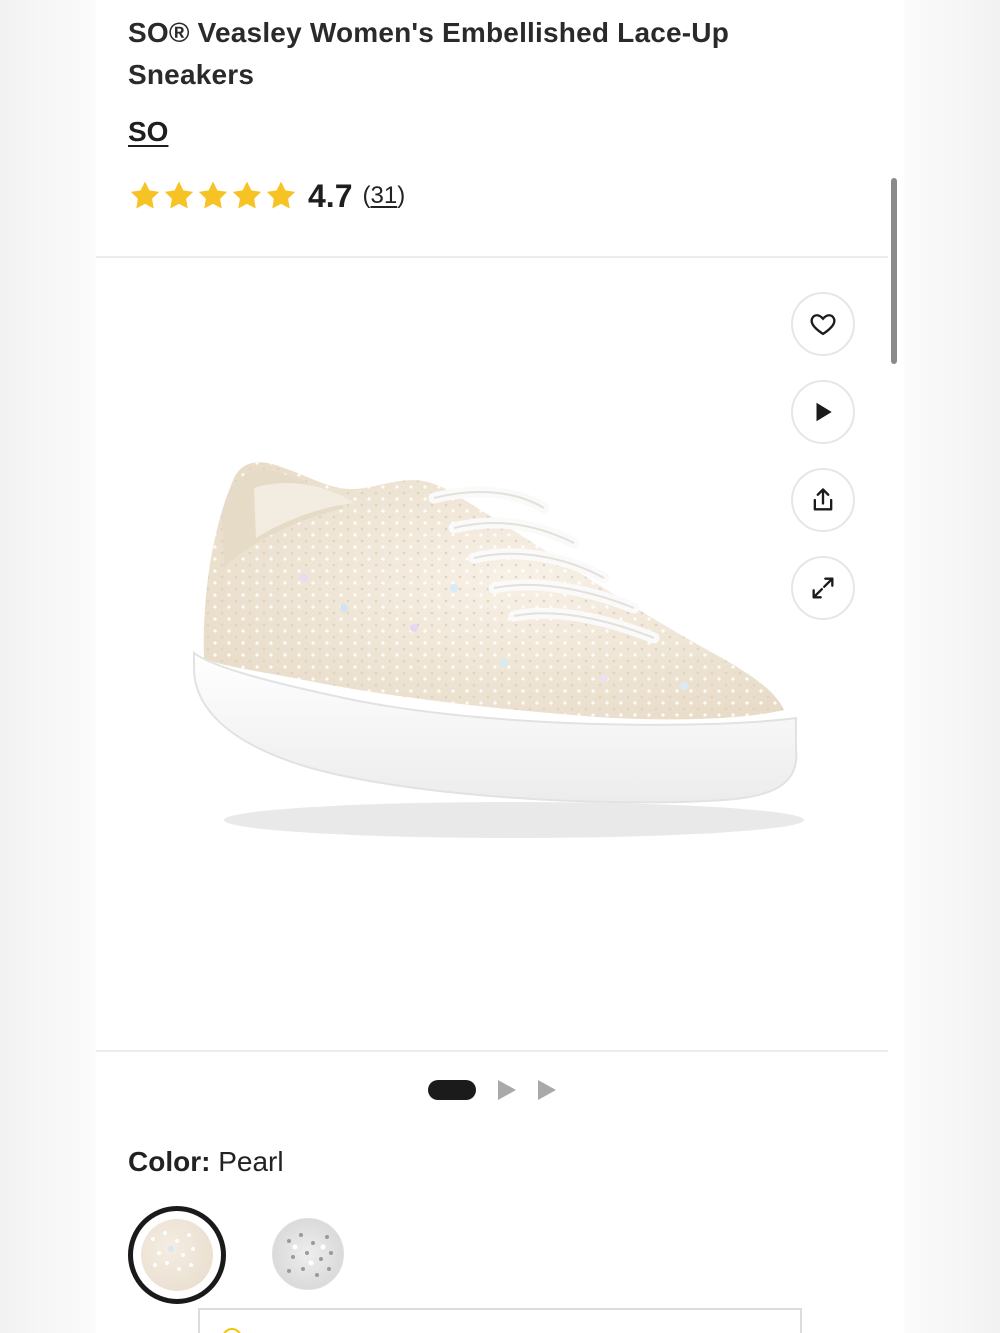 The height and width of the screenshot is (1333, 1000). Describe the element at coordinates (148, 132) in the screenshot. I see `brand-link: SO` at that location.